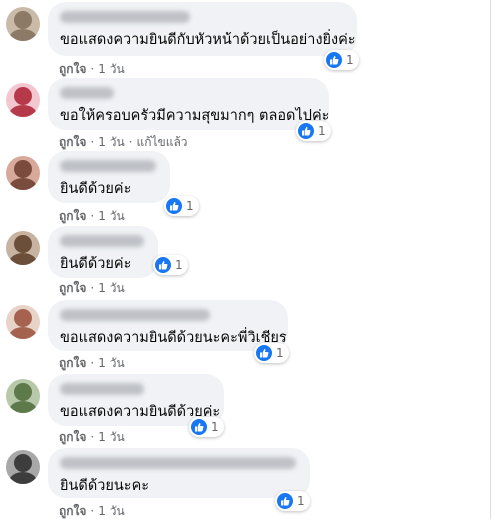 Image resolution: width=495 pixels, height=521 pixels. What do you see at coordinates (188, 104) in the screenshot?
I see `comment-bubble: ขอให้ครอบครัวมีความสุขมากๆ ตลอดไปค่ะ` at bounding box center [188, 104].